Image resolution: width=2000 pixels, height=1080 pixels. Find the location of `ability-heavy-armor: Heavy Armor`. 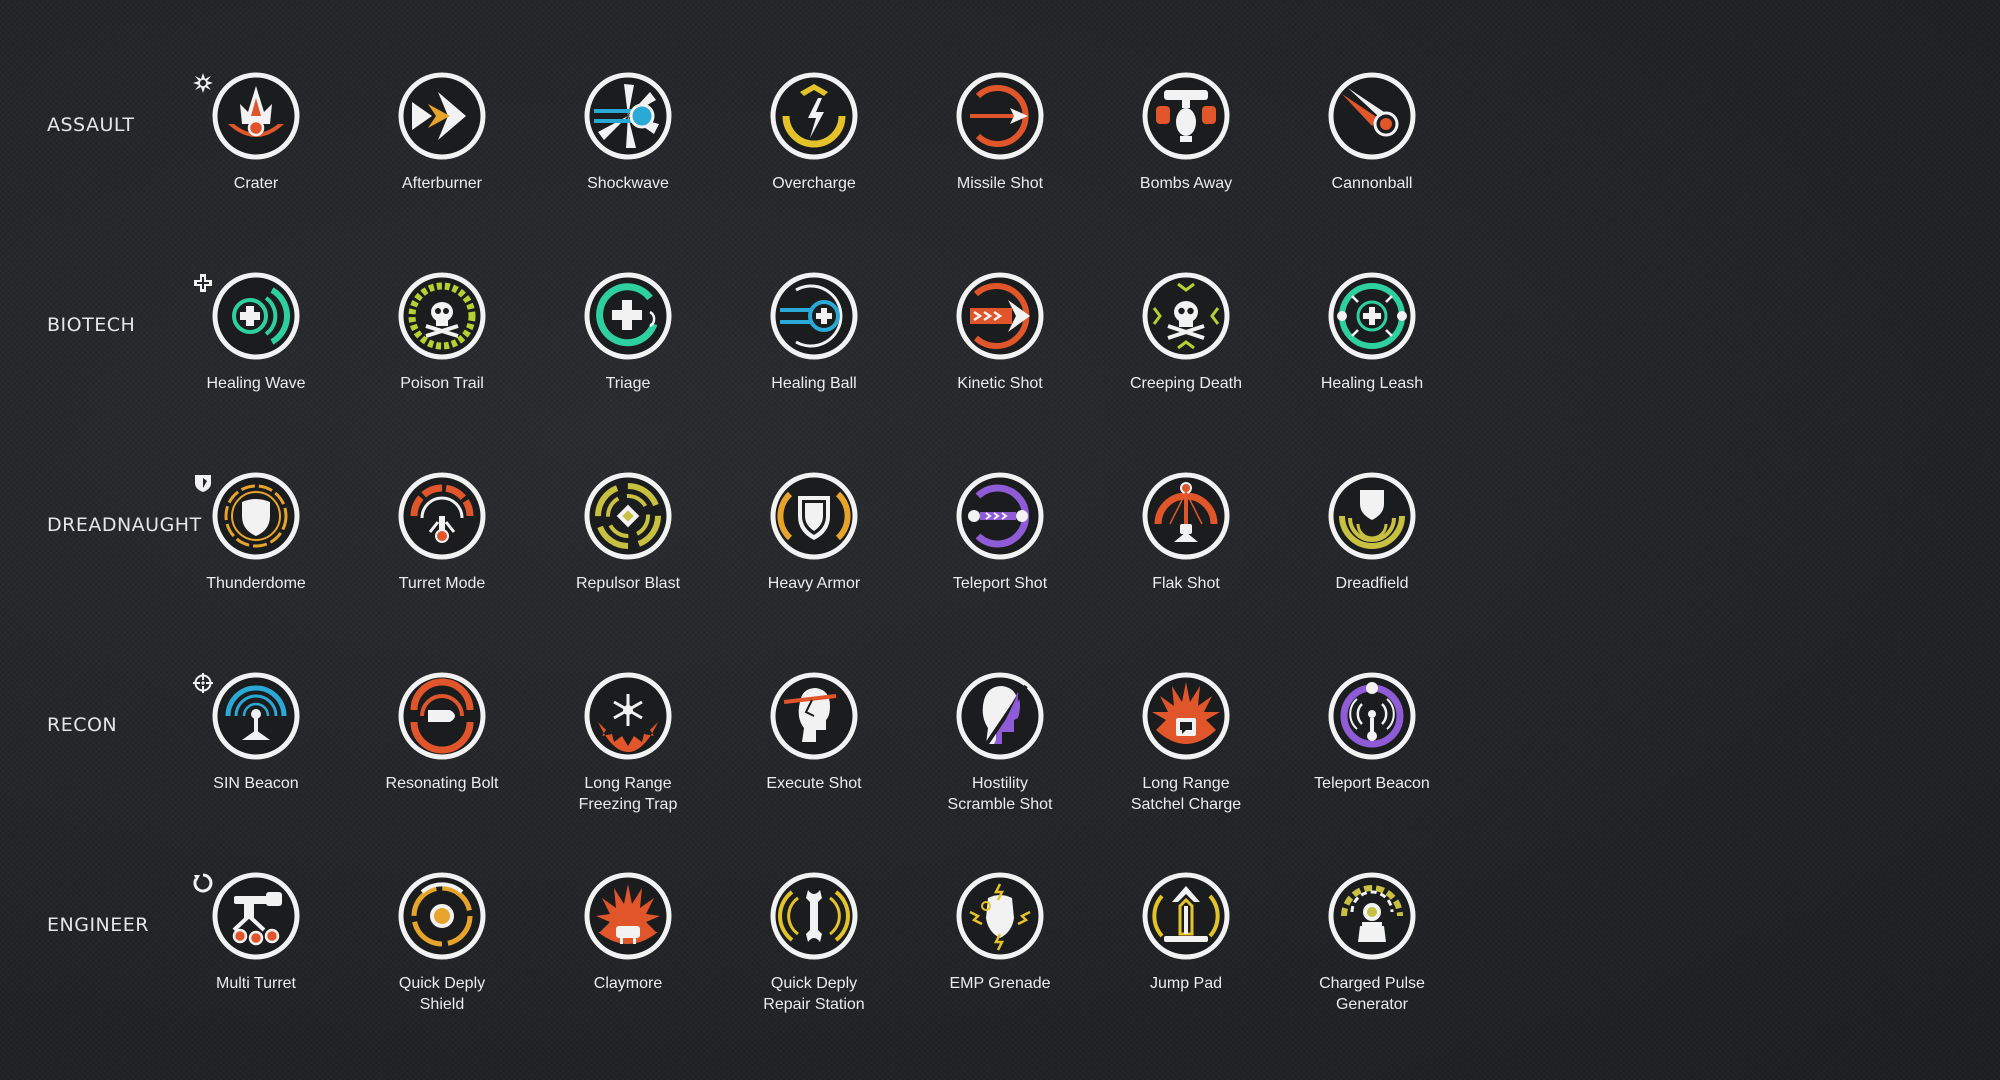

ability-heavy-armor: Heavy Armor is located at coordinates (814, 552).